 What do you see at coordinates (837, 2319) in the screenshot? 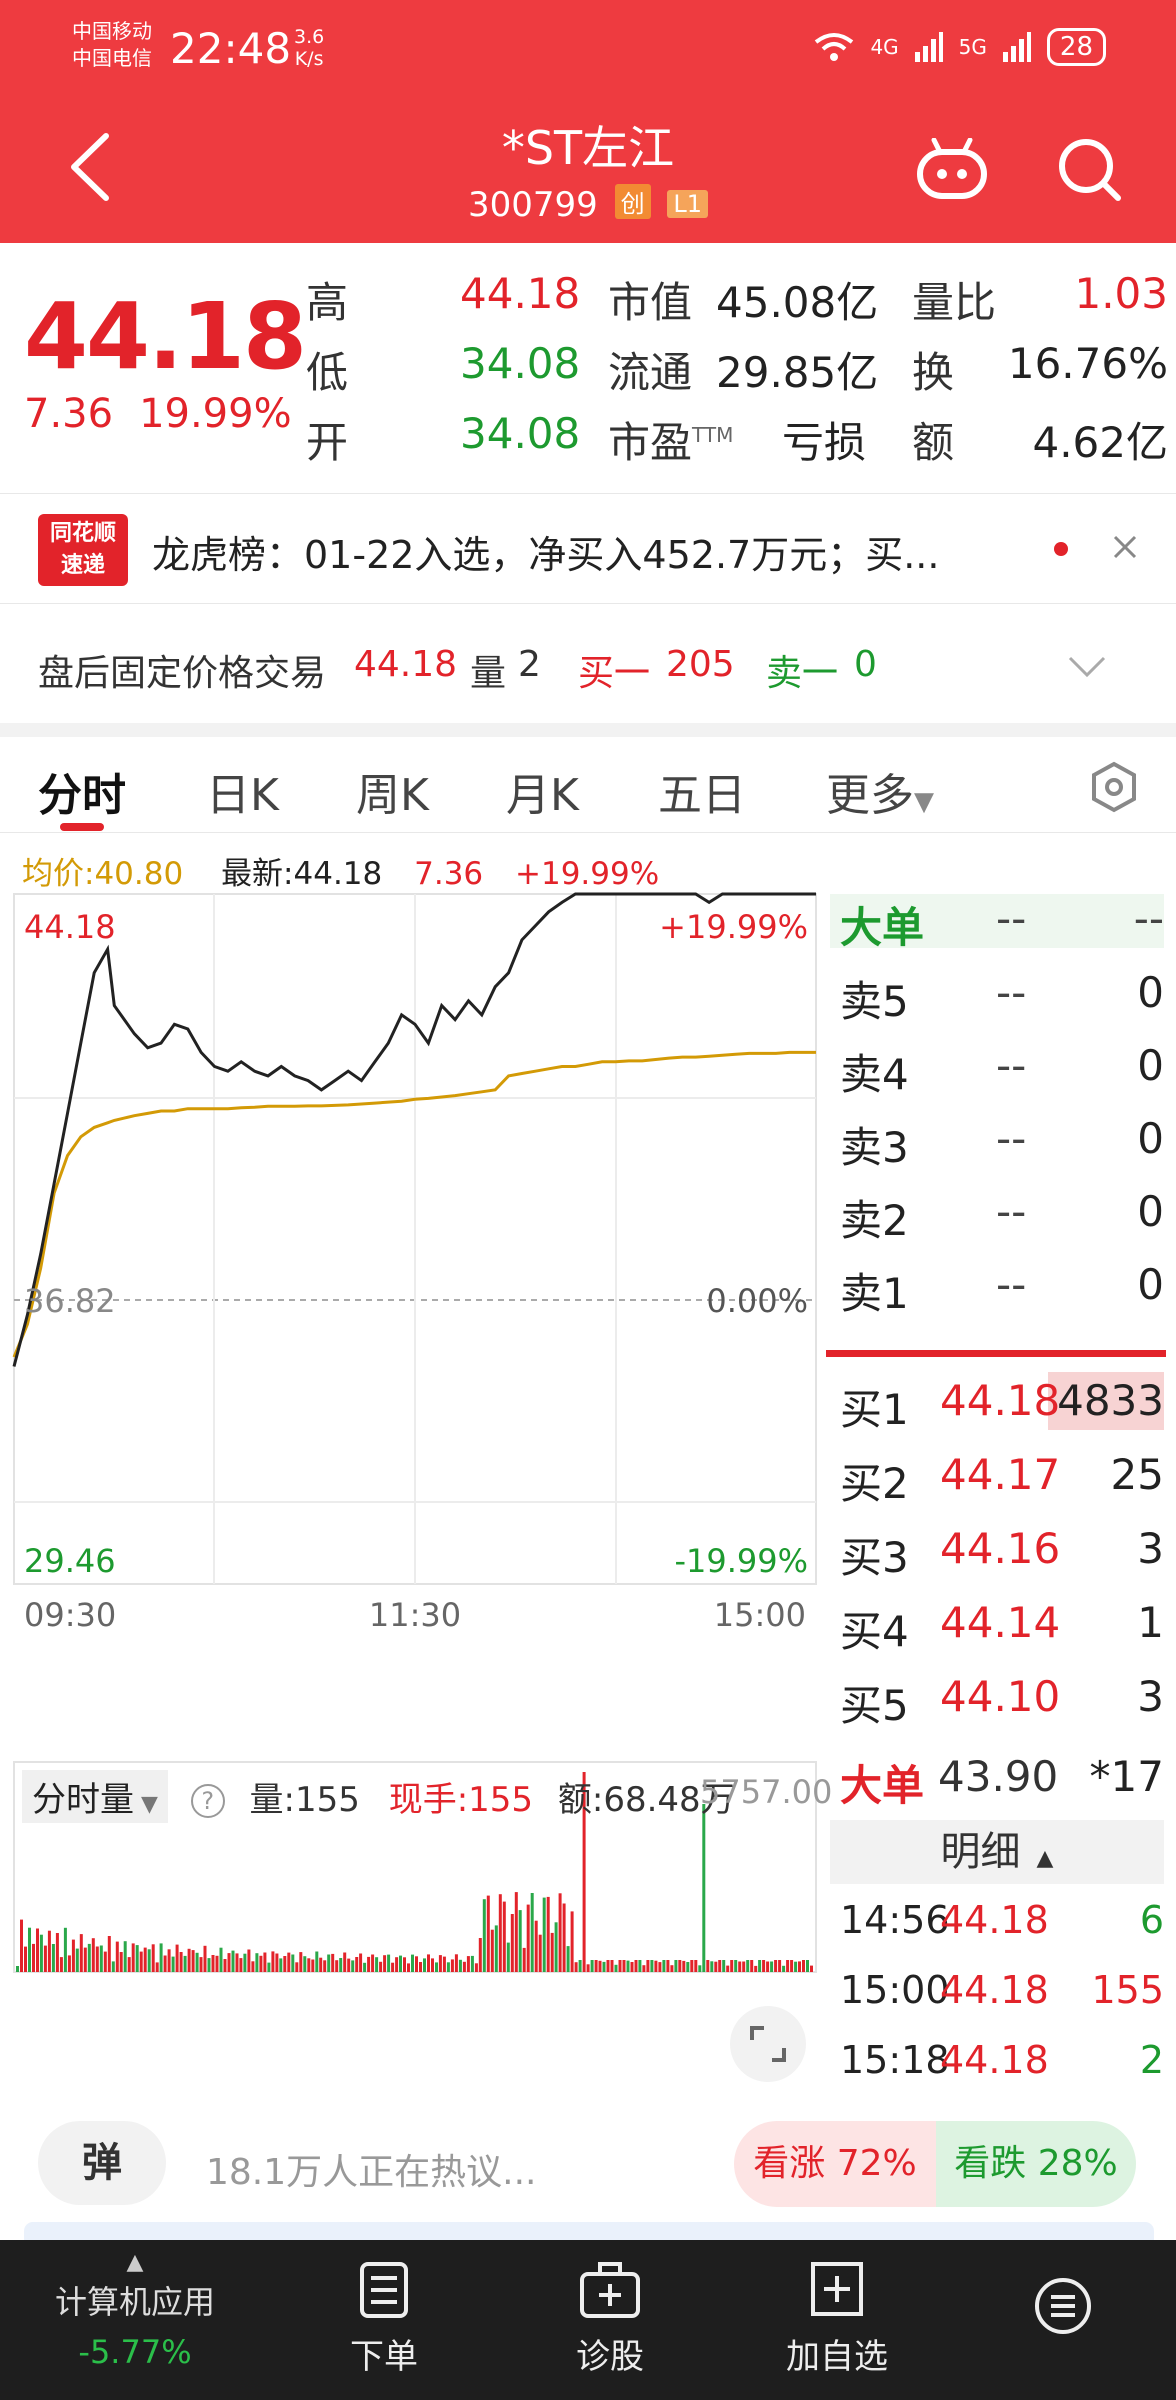
I see `add-watchlist-button: 加自选` at bounding box center [837, 2319].